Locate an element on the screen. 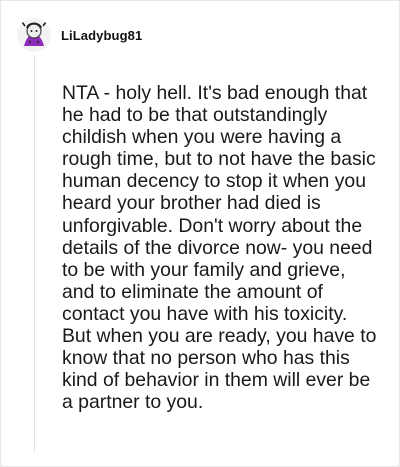 The image size is (400, 467). ladybug-avatar-icon is located at coordinates (34, 35).